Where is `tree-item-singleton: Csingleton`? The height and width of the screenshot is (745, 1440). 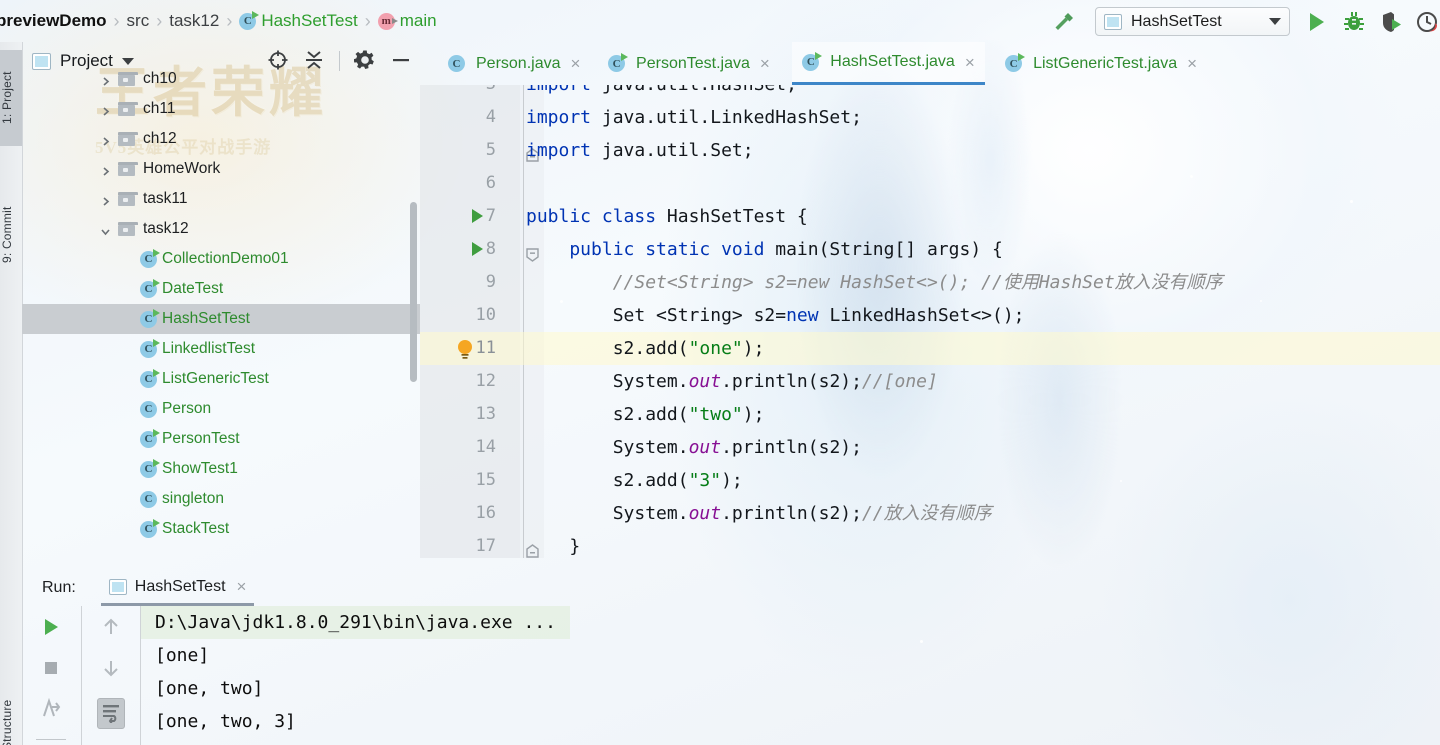
tree-item-singleton: Csingleton is located at coordinates (221, 499).